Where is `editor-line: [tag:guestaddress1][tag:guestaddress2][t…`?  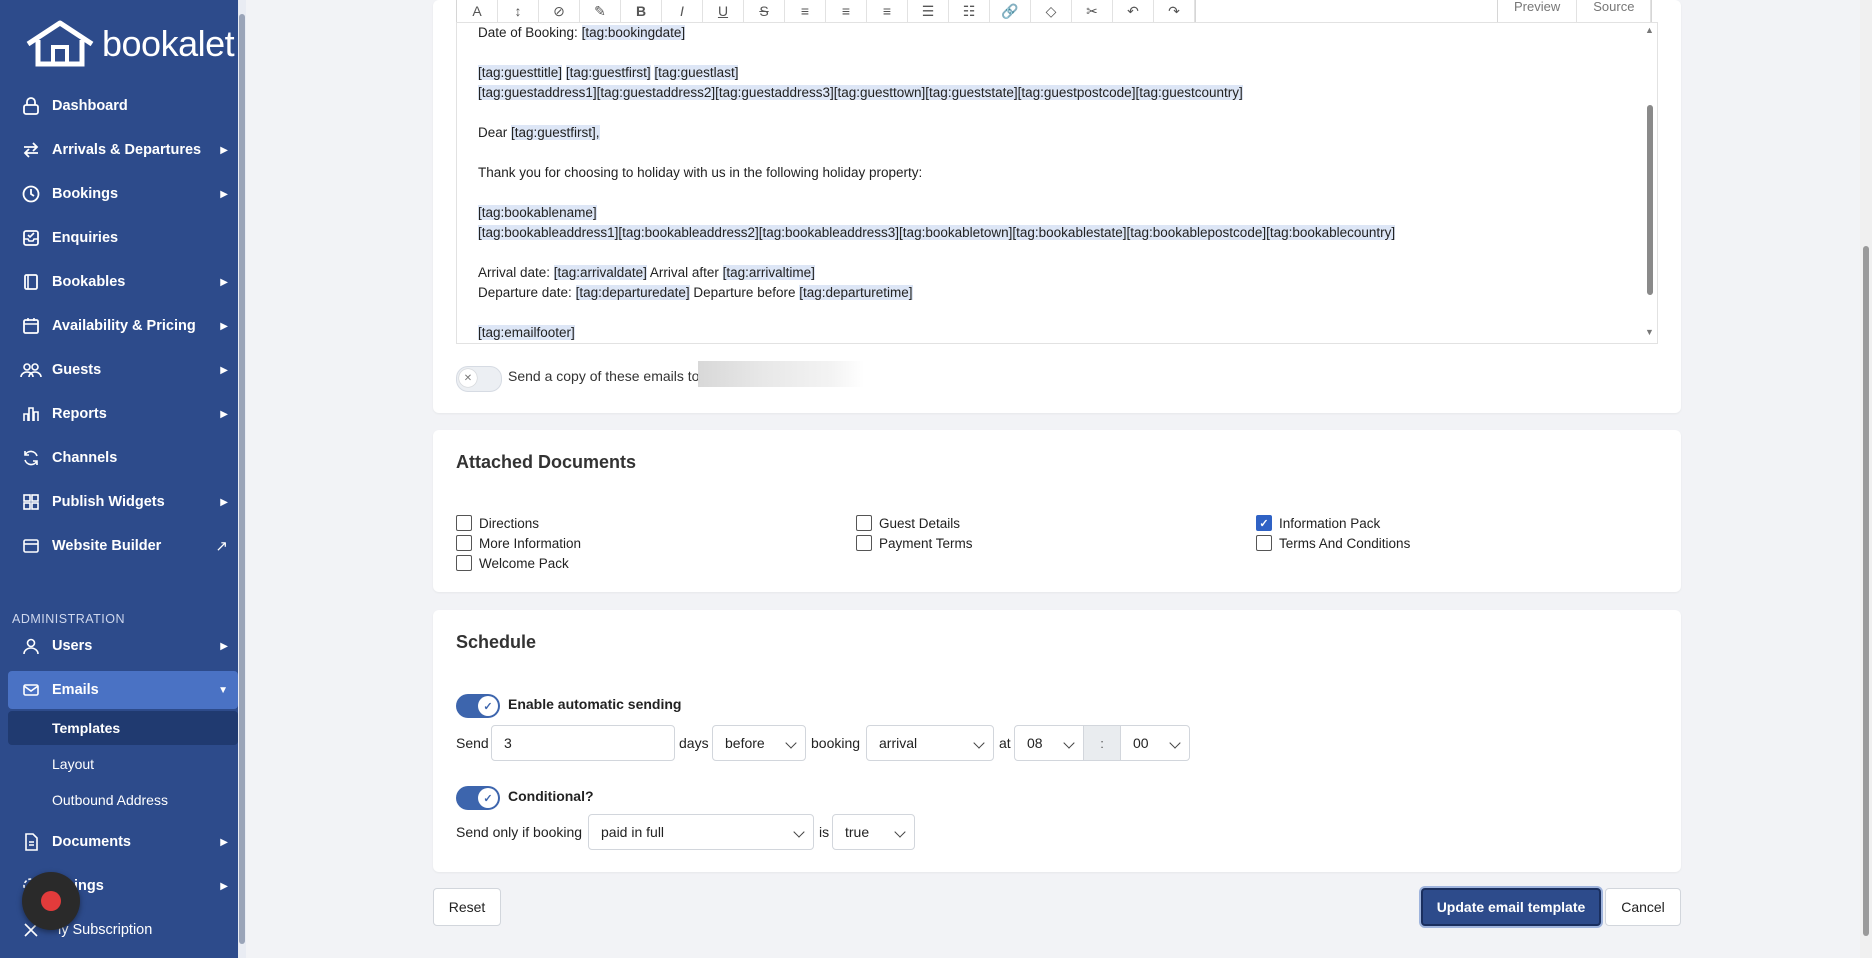 editor-line: [tag:guestaddress1][tag:guestaddress2][t… is located at coordinates (860, 92).